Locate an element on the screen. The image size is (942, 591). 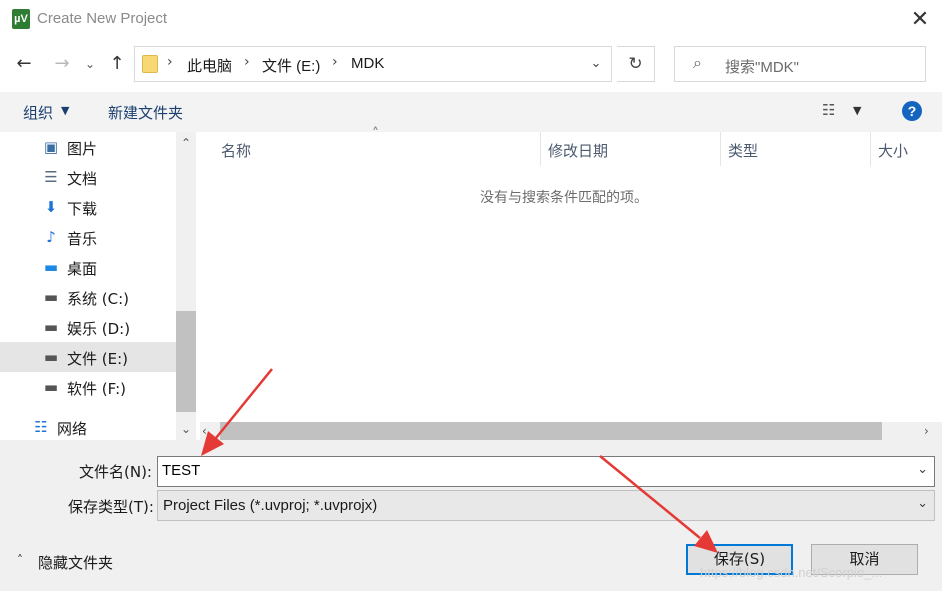
system-drive-icon: ▬ is located at coordinates (51, 297).